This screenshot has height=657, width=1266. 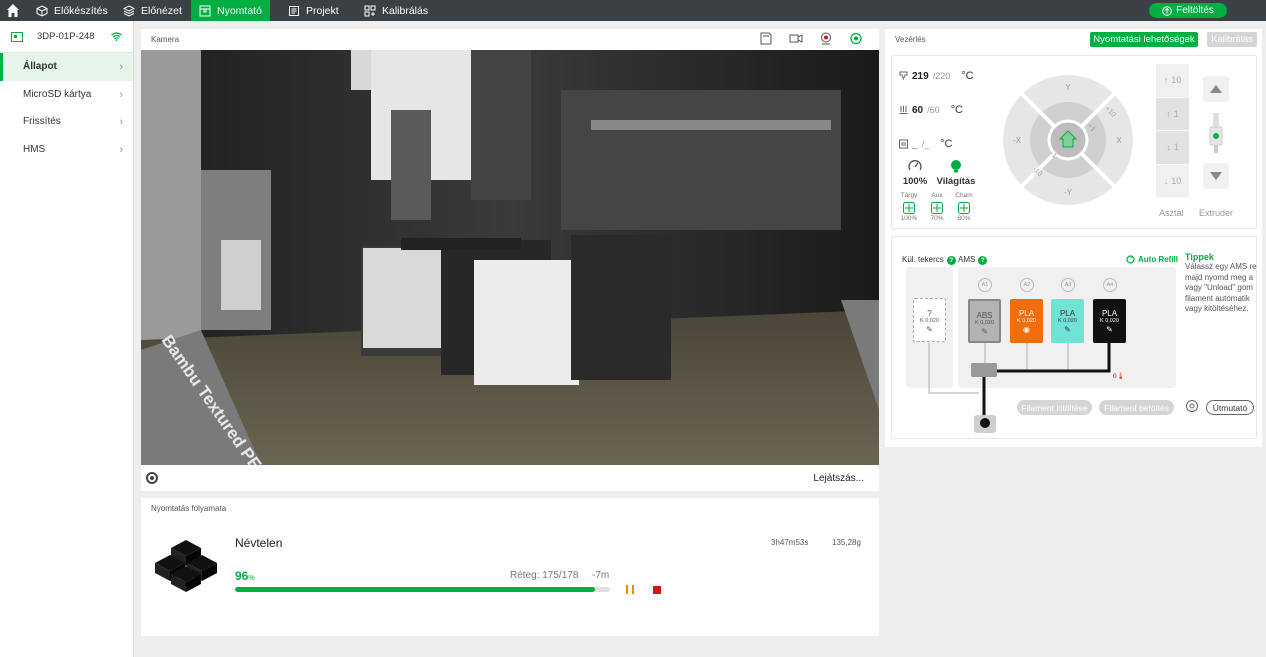 I want to click on z-down-10-button: ↓ 10, so click(x=1172, y=181).